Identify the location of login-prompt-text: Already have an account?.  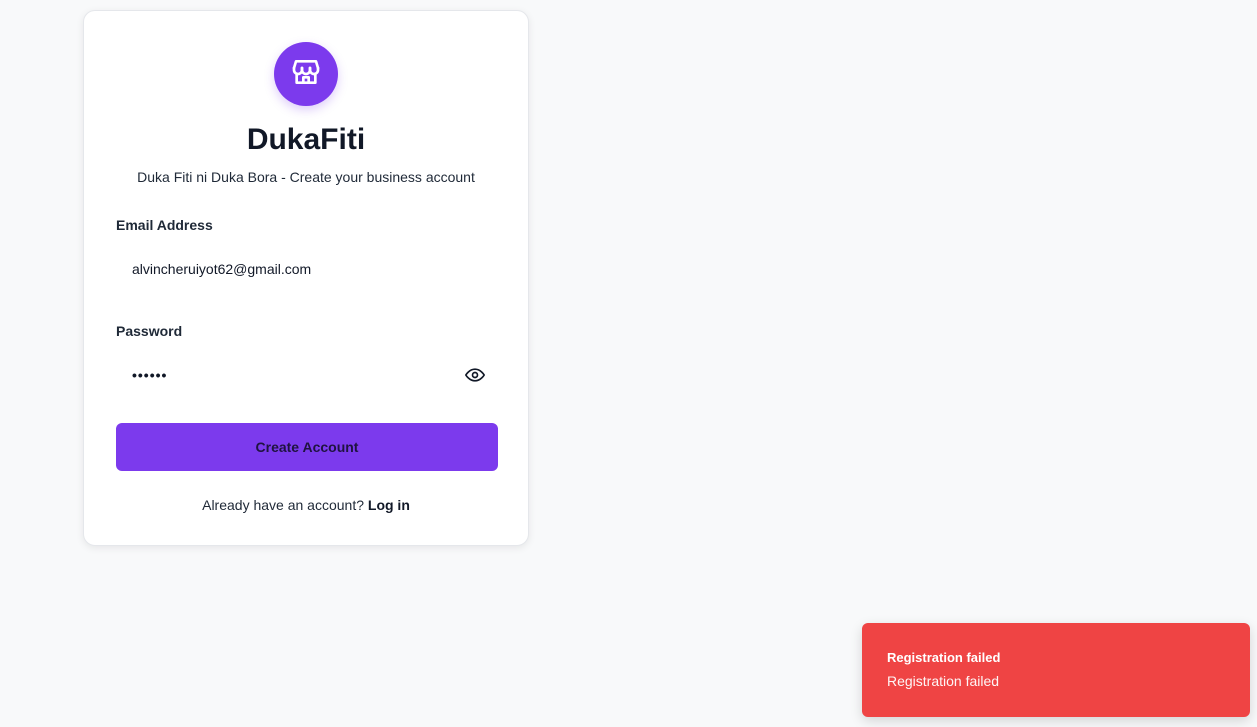
(285, 505).